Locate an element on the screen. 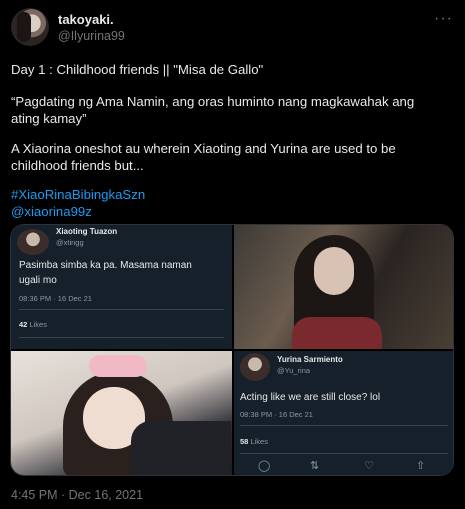 This screenshot has height=509, width=465. like-icon: ♡ is located at coordinates (369, 466).